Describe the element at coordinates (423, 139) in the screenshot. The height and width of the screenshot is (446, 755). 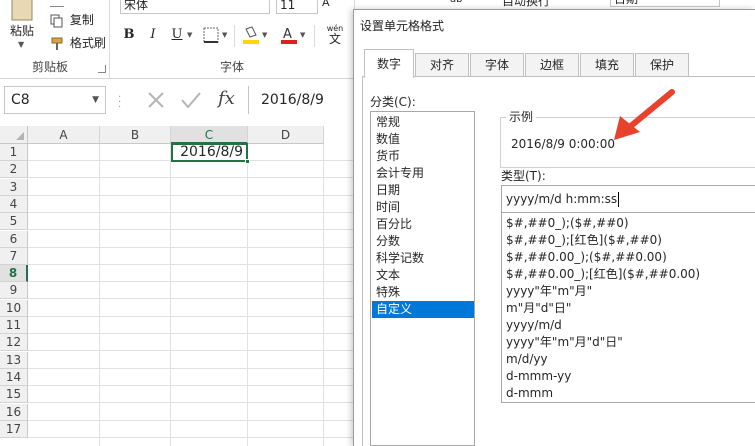
I see `category-item: 数值` at that location.